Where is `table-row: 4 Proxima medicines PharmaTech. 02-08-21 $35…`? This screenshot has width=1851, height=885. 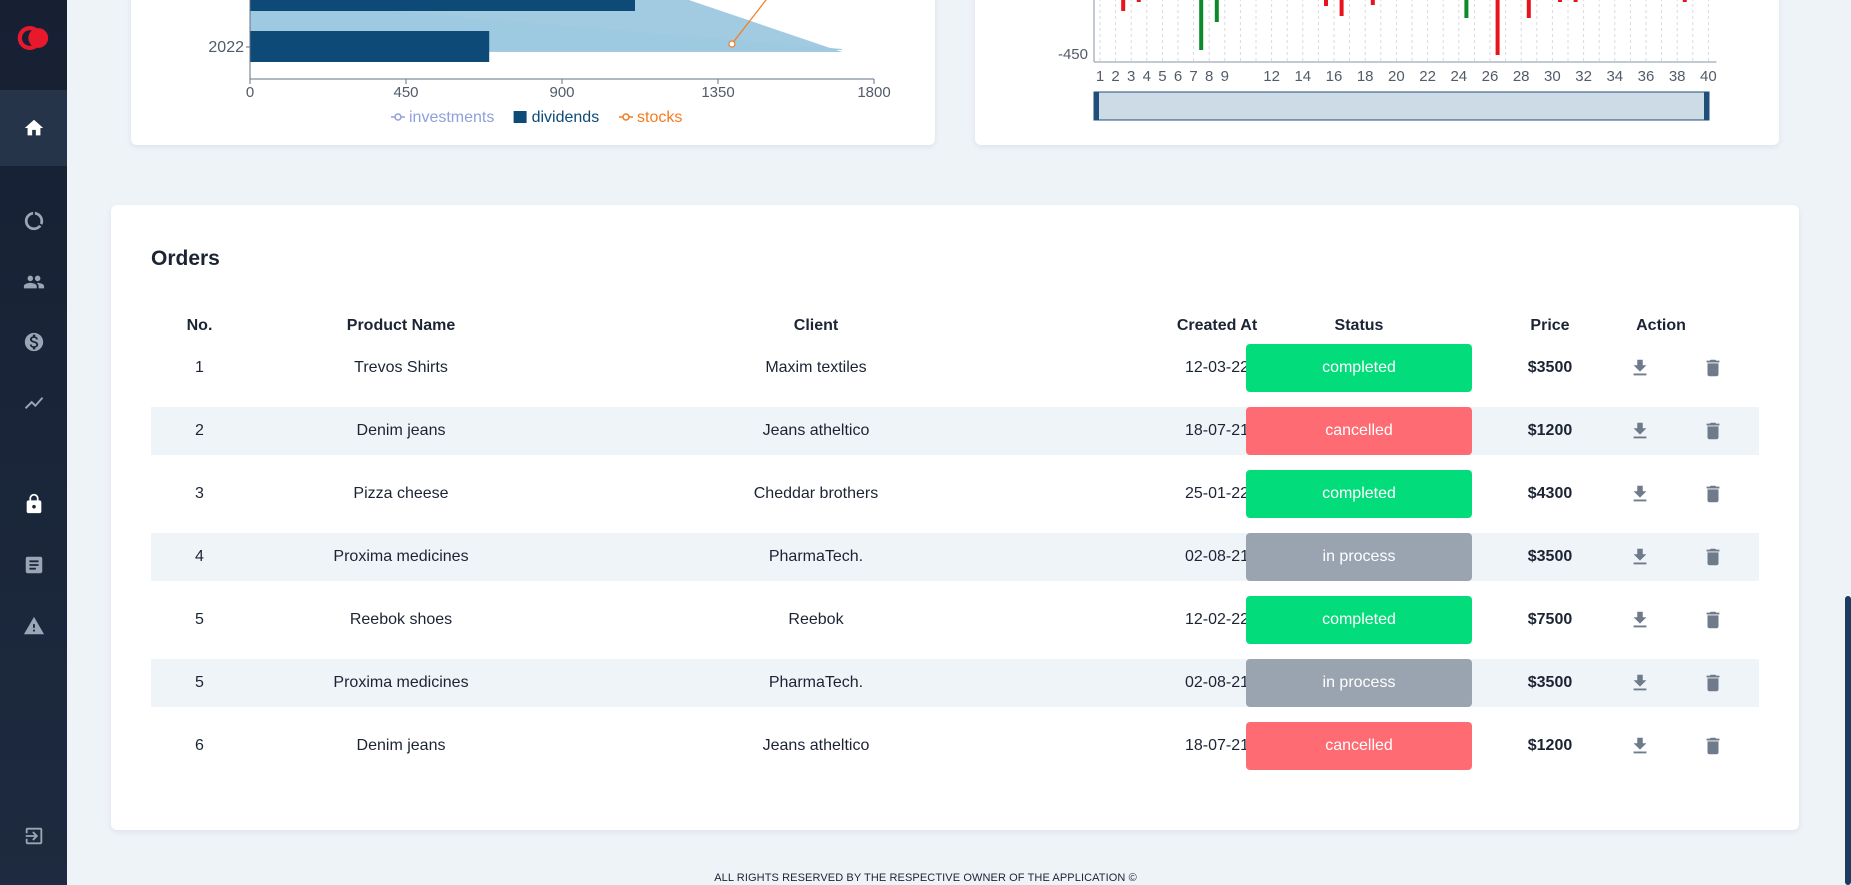 table-row: 4 Proxima medicines PharmaTech. 02-08-21 $35… is located at coordinates (955, 557).